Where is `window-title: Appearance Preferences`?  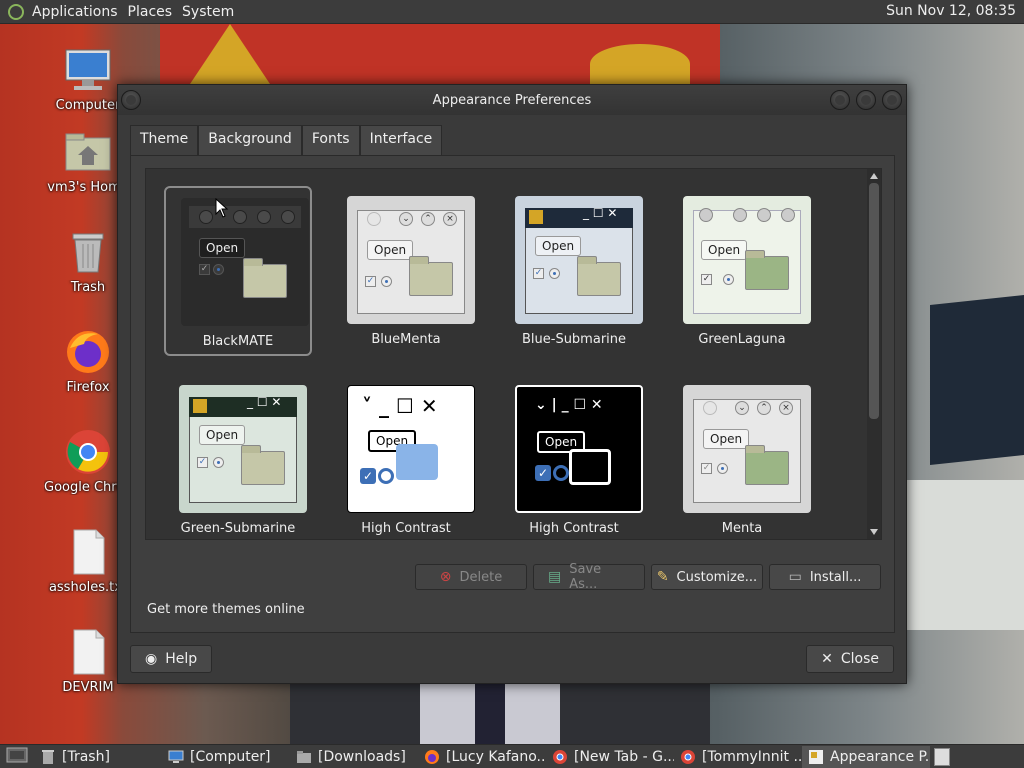
window-title: Appearance Preferences is located at coordinates (512, 100).